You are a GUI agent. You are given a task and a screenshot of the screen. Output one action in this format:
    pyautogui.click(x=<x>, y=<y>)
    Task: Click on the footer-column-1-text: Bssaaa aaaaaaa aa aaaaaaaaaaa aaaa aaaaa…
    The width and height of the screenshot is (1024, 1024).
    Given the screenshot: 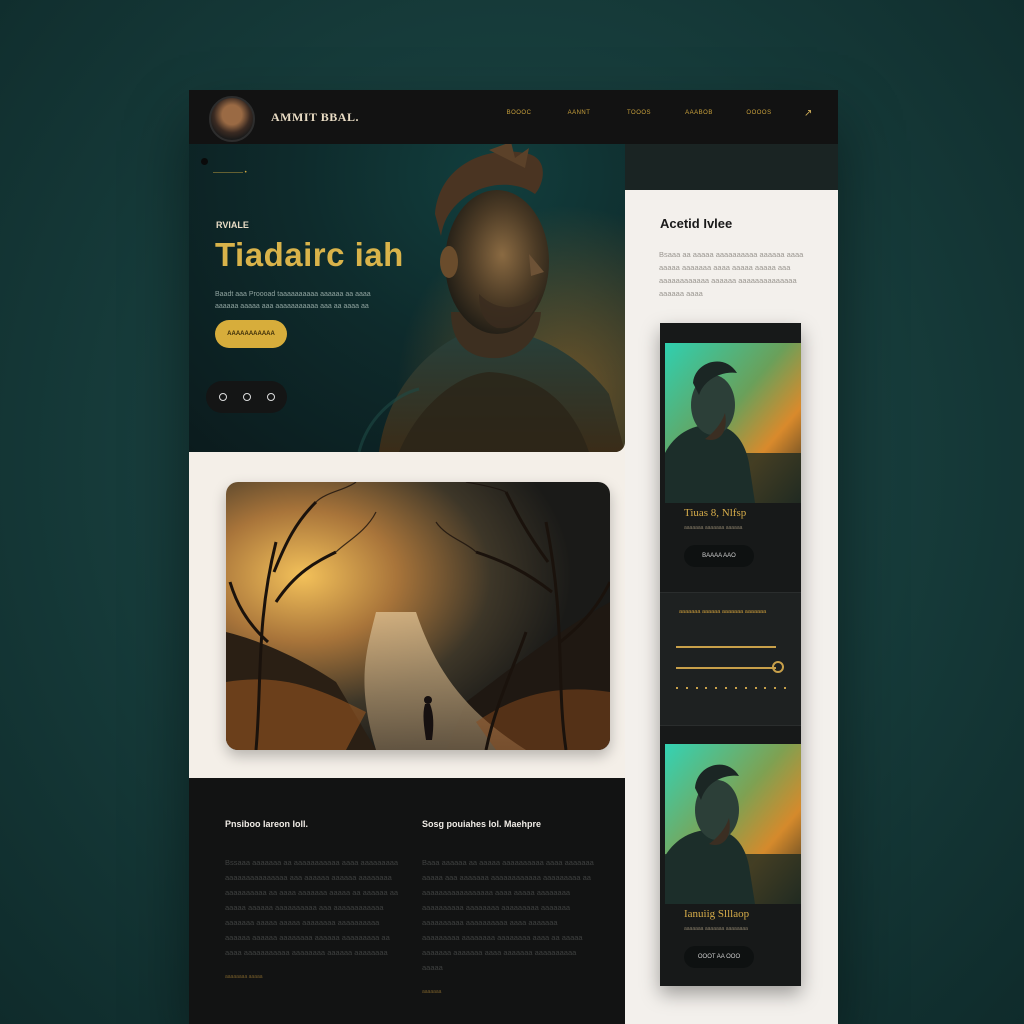 What is the action you would take?
    pyautogui.click(x=312, y=907)
    